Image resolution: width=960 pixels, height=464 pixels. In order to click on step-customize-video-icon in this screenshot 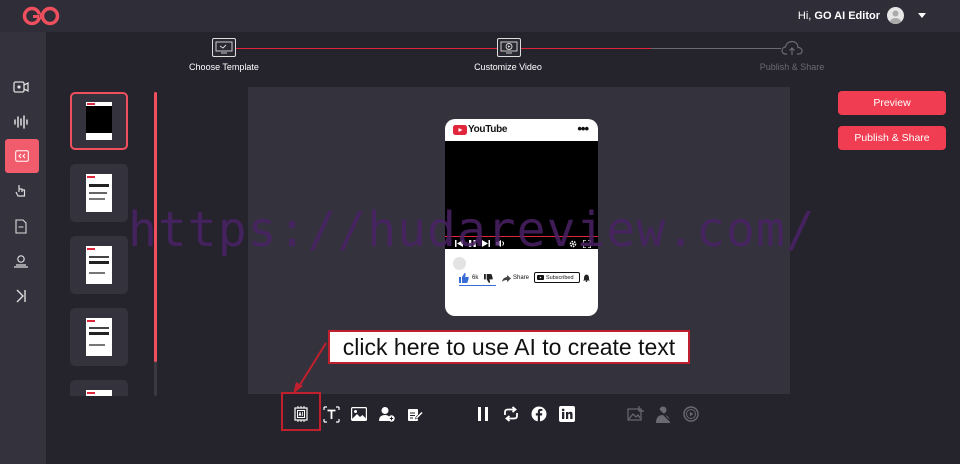, I will do `click(509, 47)`.